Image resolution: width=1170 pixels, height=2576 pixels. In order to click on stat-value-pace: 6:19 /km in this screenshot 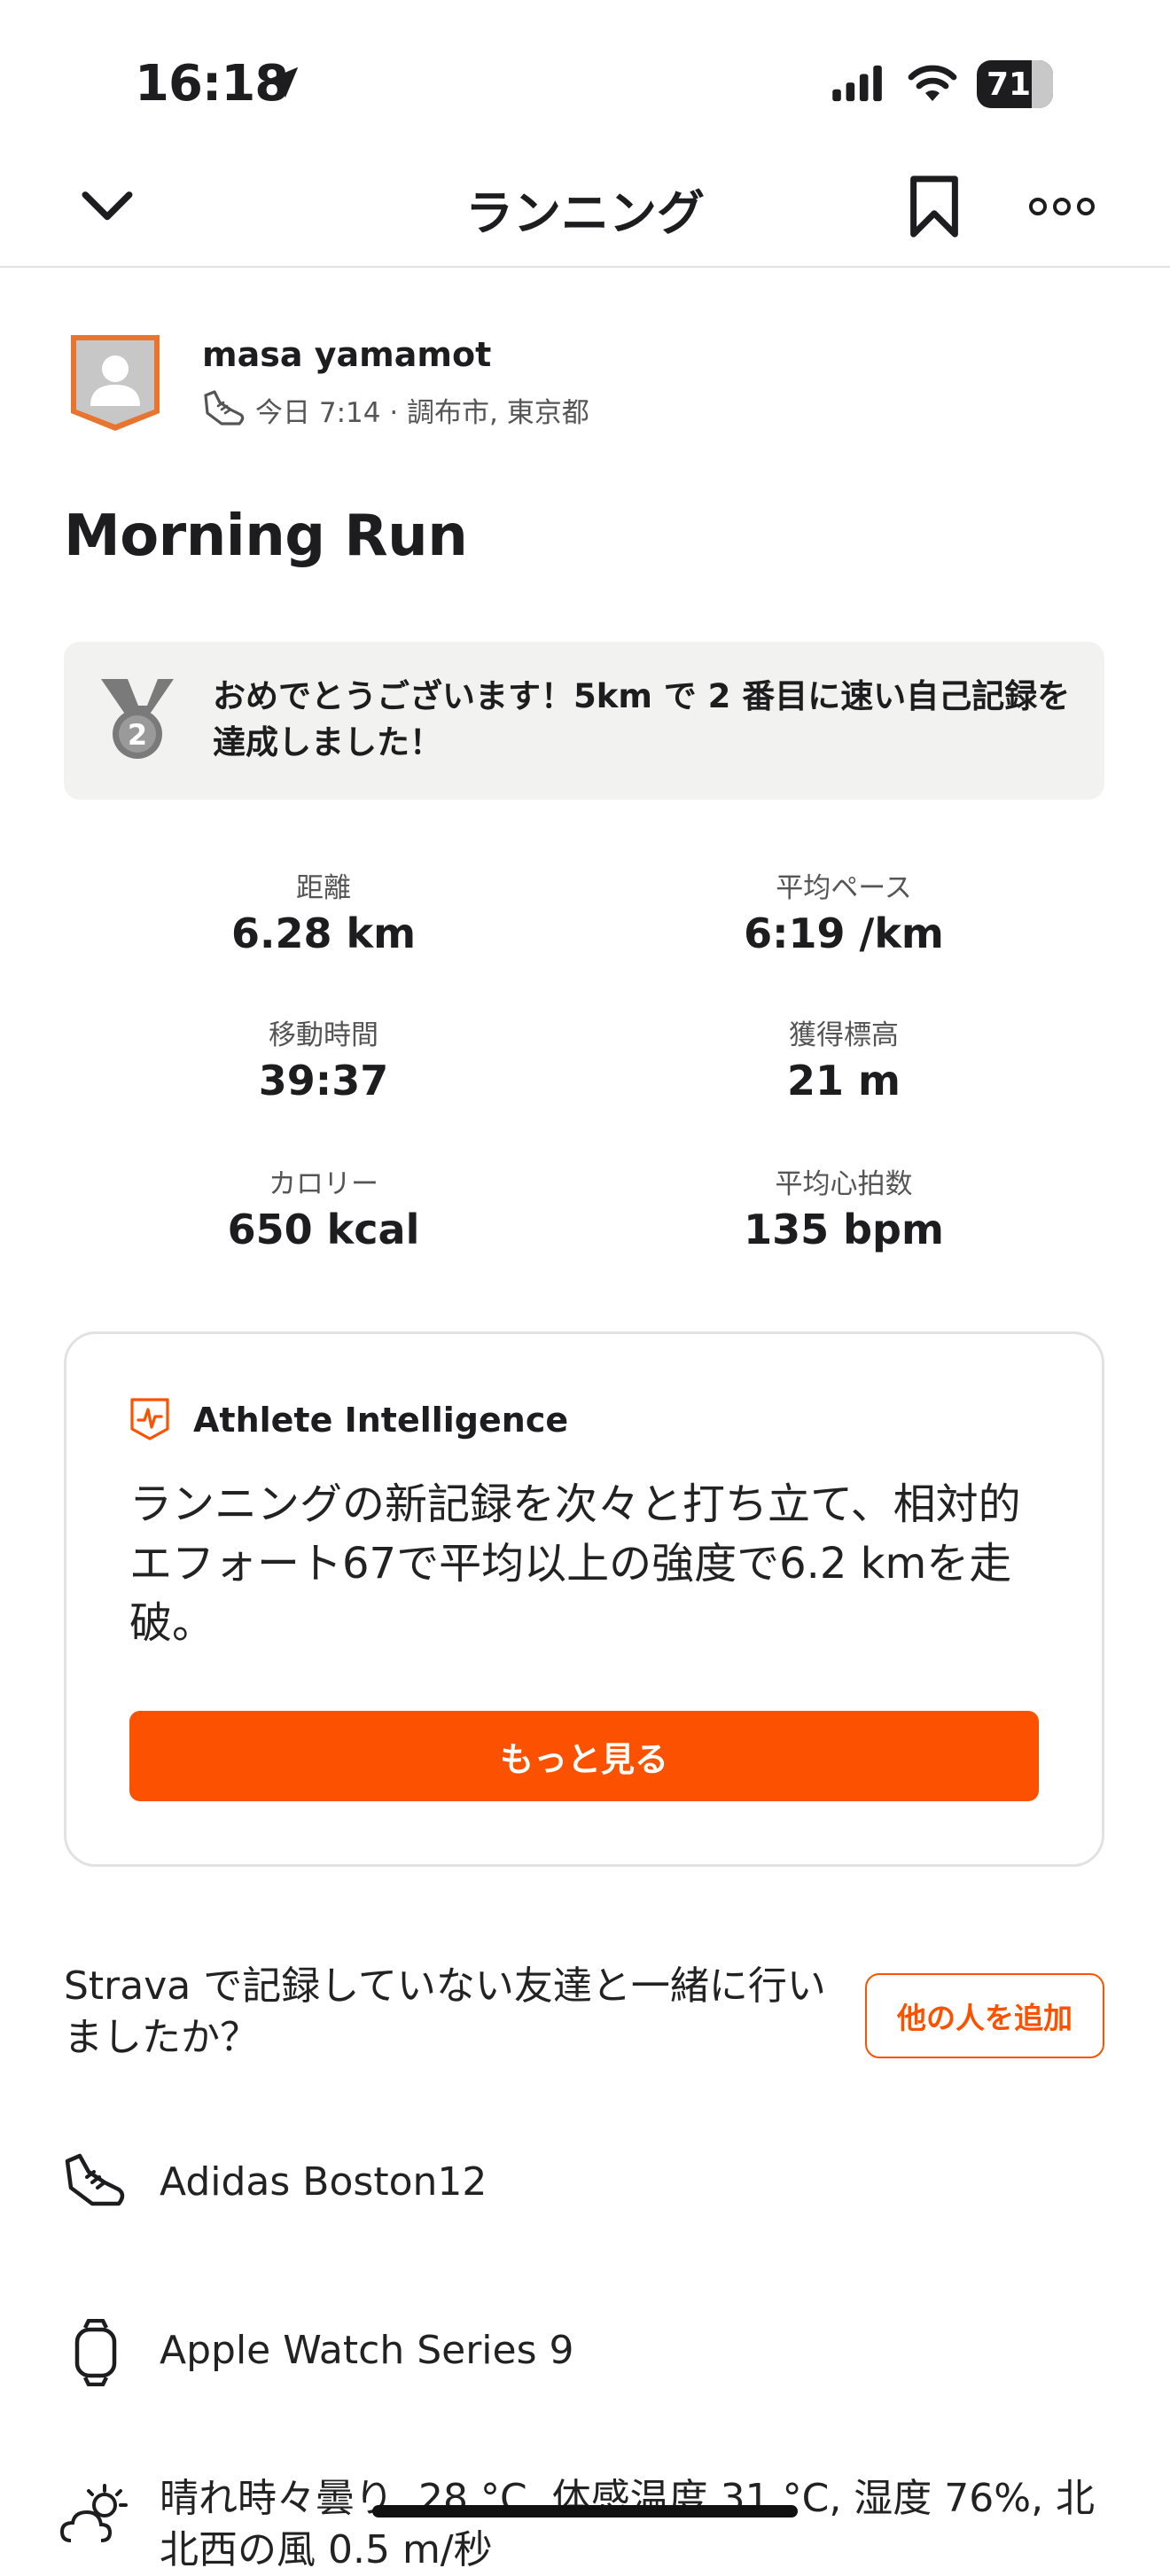, I will do `click(844, 933)`.